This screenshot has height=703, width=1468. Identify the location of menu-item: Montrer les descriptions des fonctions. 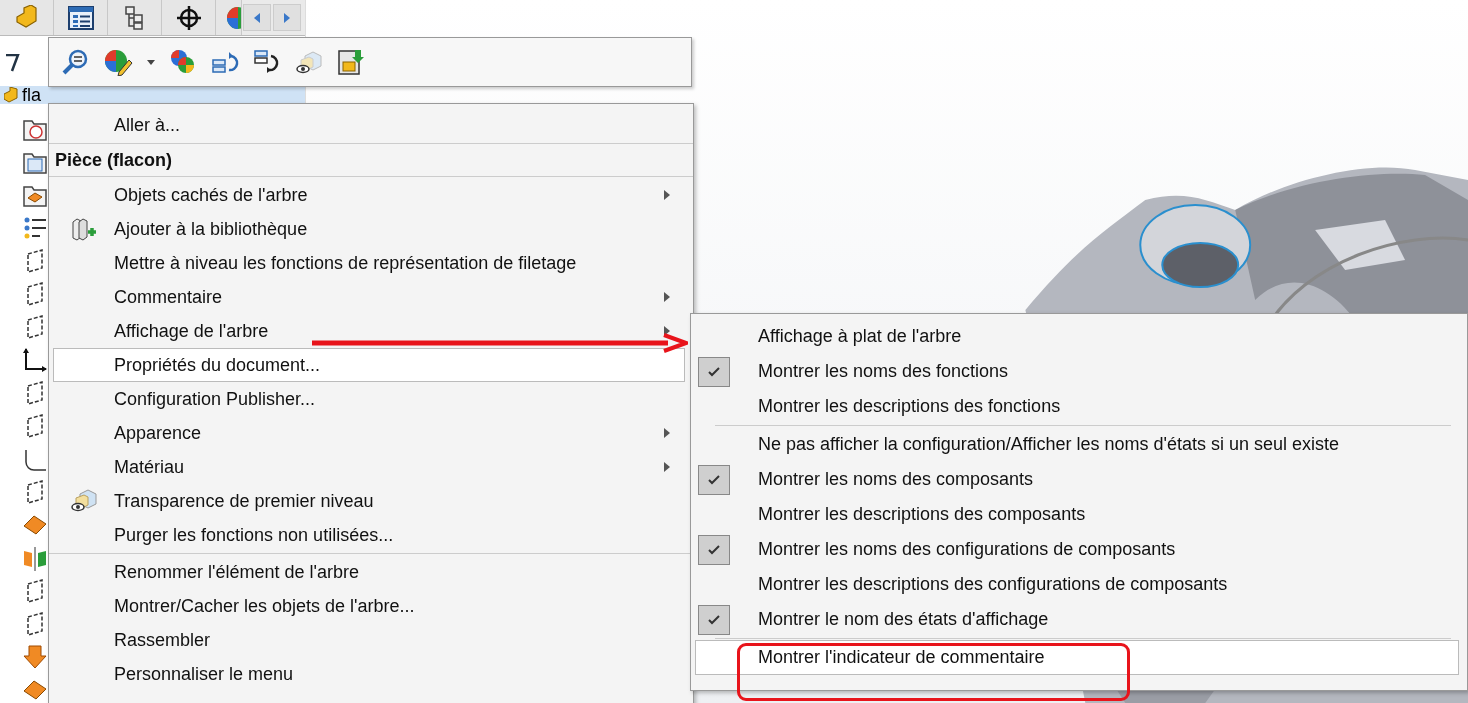
(1077, 406).